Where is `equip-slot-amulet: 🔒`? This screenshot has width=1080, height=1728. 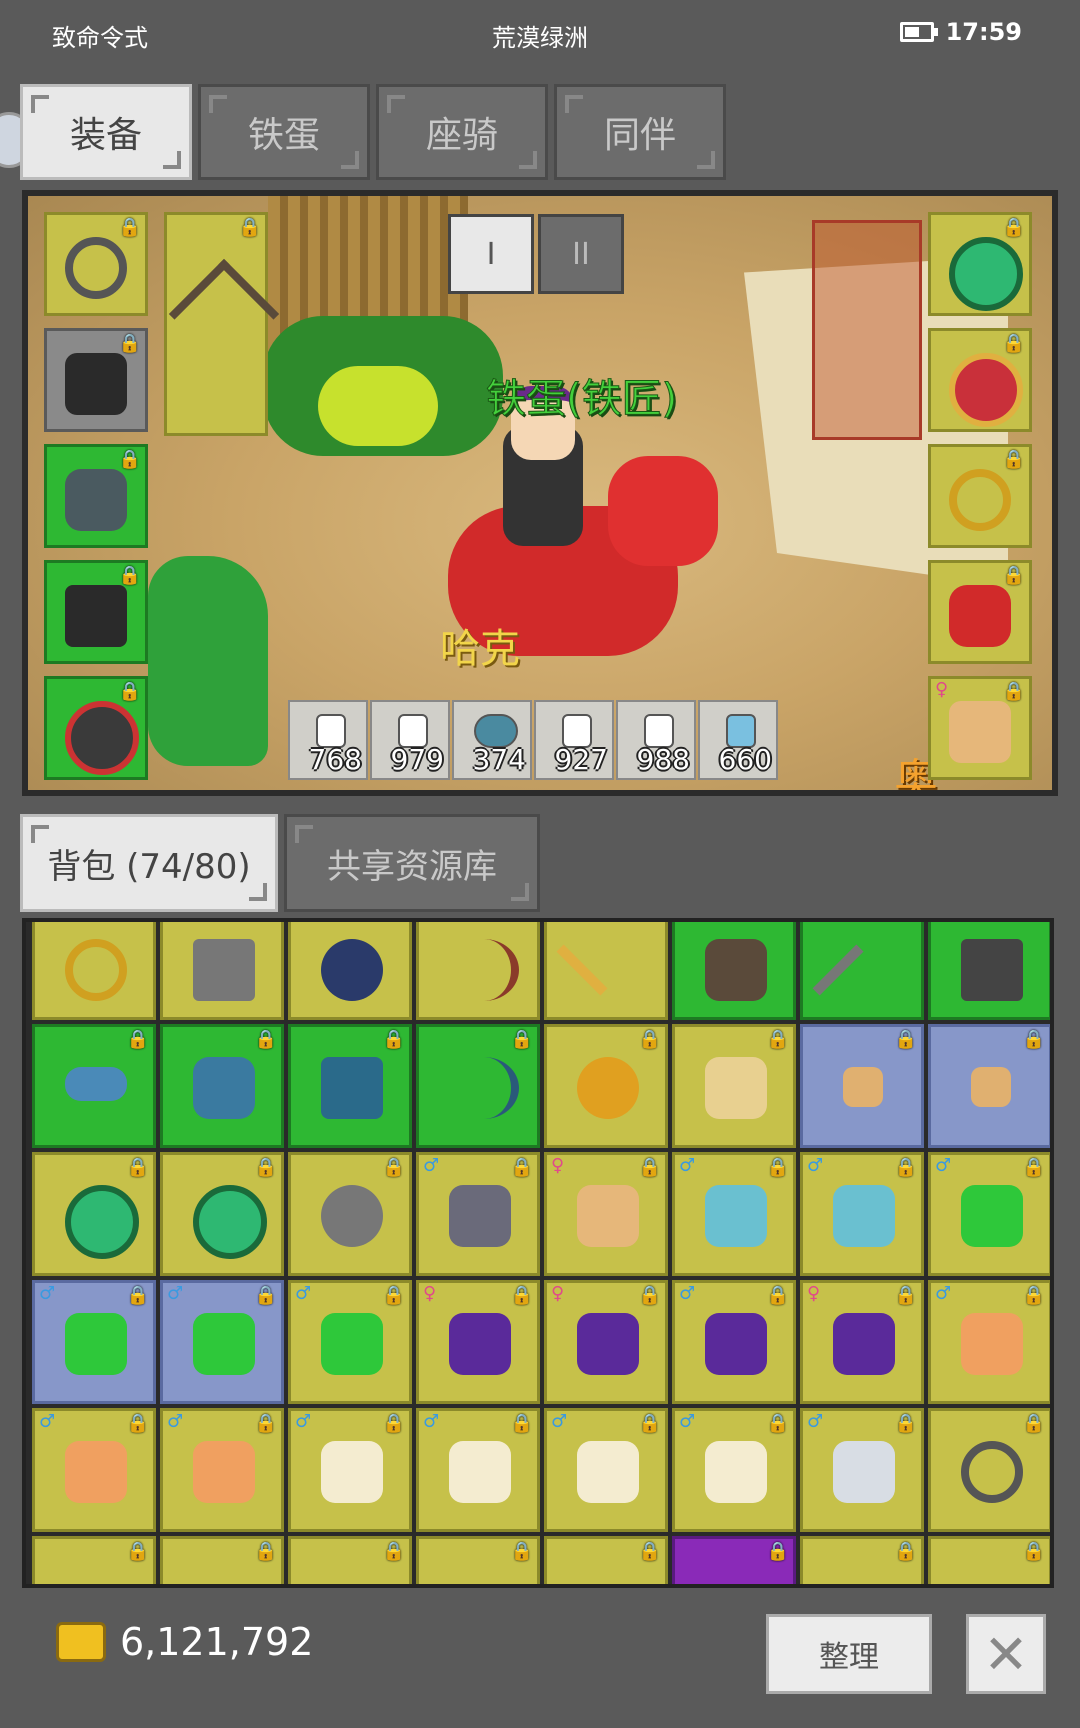 equip-slot-amulet: 🔒 is located at coordinates (980, 264).